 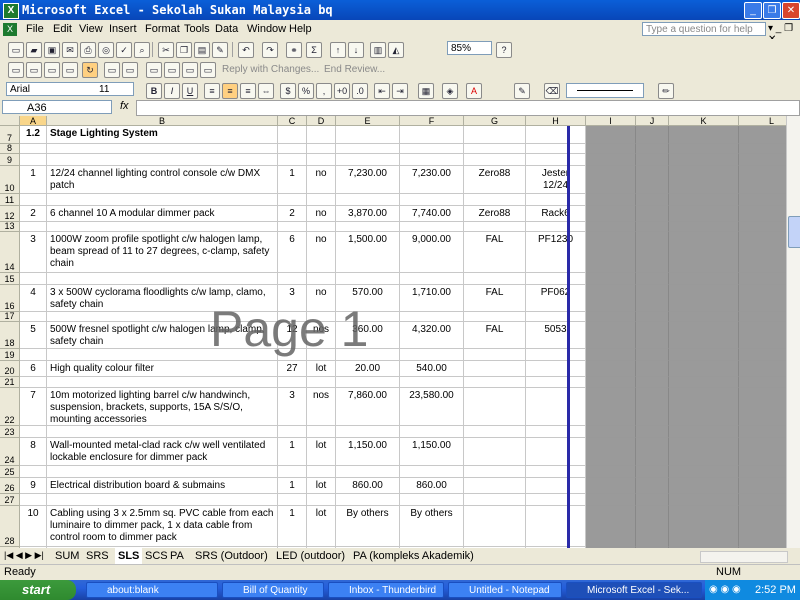 What do you see at coordinates (704, 355) in the screenshot?
I see `cell-k19` at bounding box center [704, 355].